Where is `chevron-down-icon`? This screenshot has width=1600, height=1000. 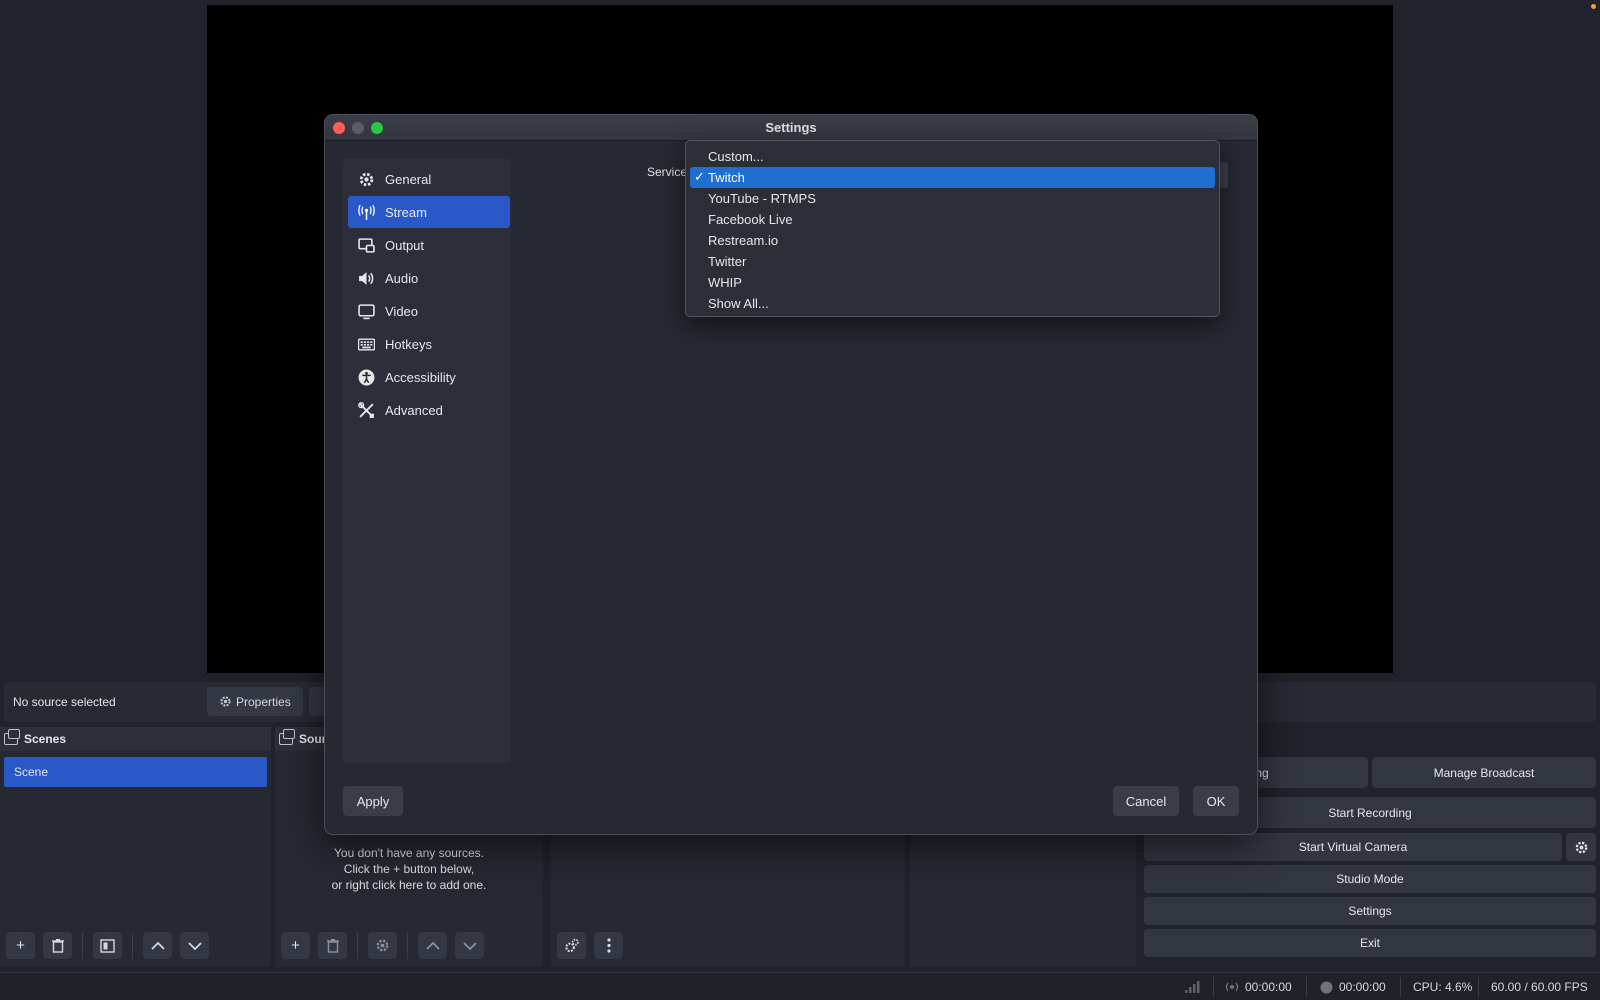
chevron-down-icon is located at coordinates (469, 945).